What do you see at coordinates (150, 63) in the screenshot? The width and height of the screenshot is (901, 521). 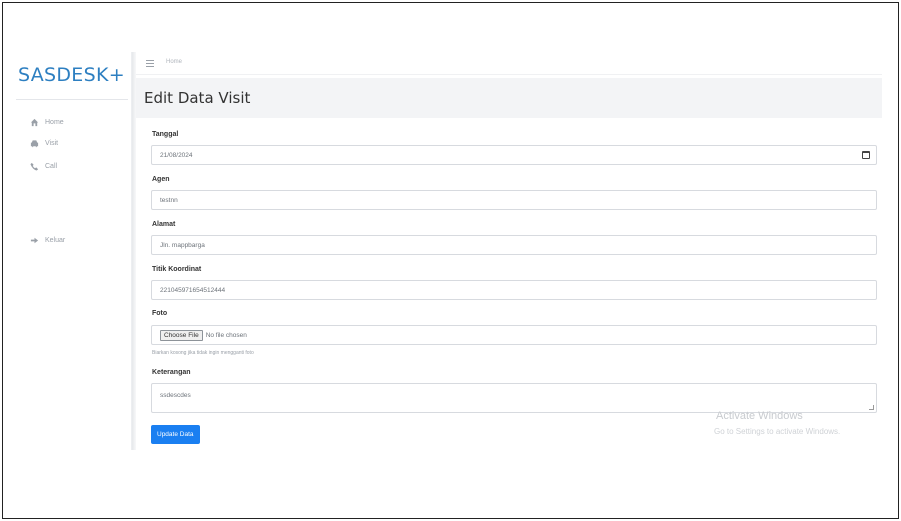 I see `menu-toggle-icon` at bounding box center [150, 63].